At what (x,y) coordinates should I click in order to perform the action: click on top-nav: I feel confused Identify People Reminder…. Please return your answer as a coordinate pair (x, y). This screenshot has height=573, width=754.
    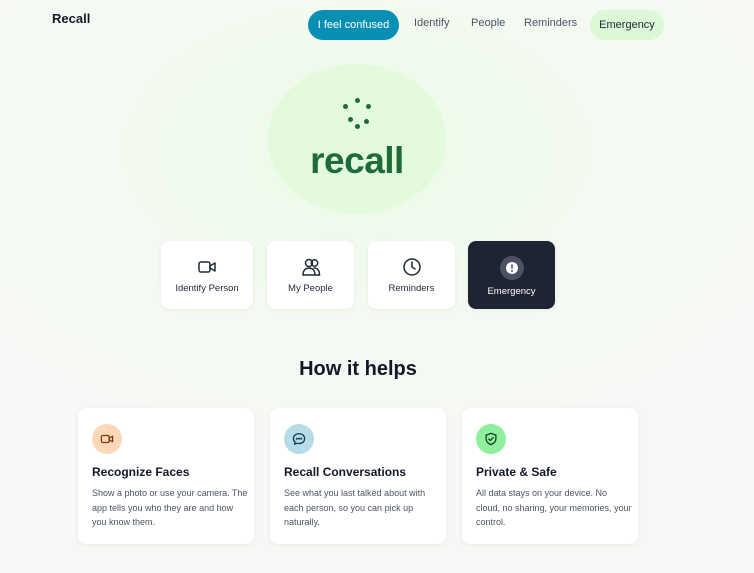
    Looking at the image, I should click on (377, 25).